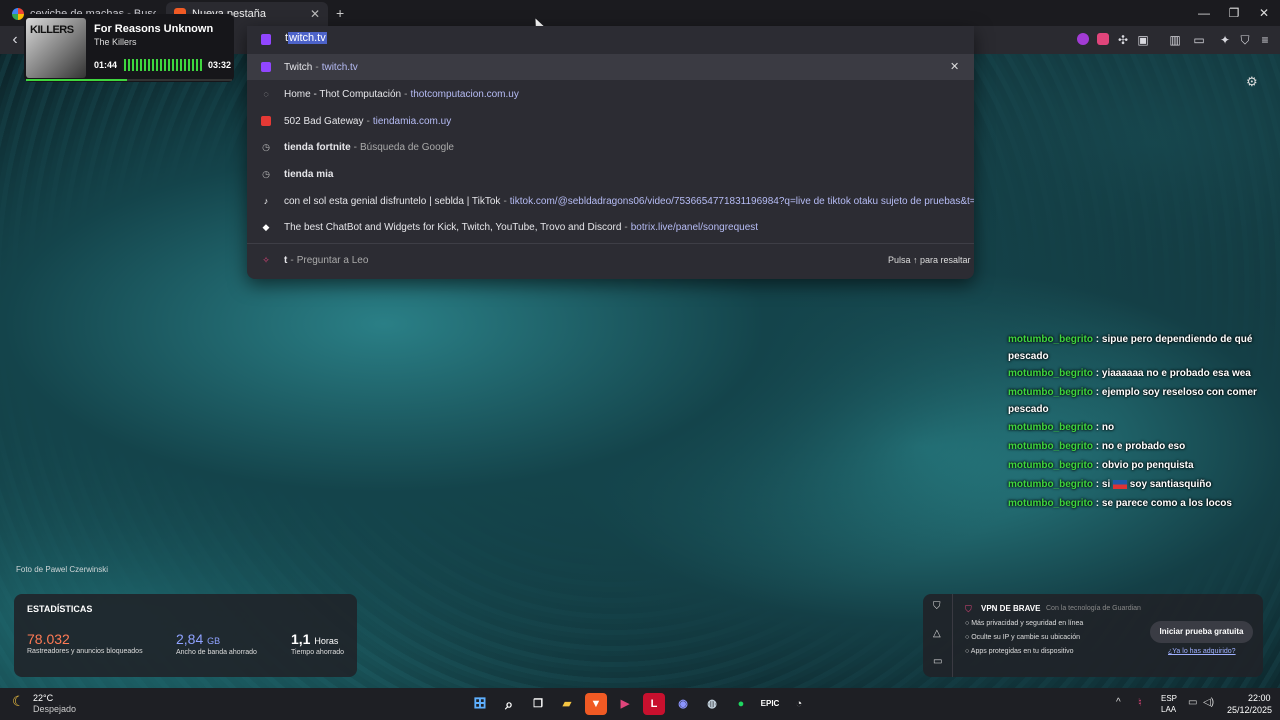 The width and height of the screenshot is (1280, 720). I want to click on volume-icon: ◁), so click(1208, 702).